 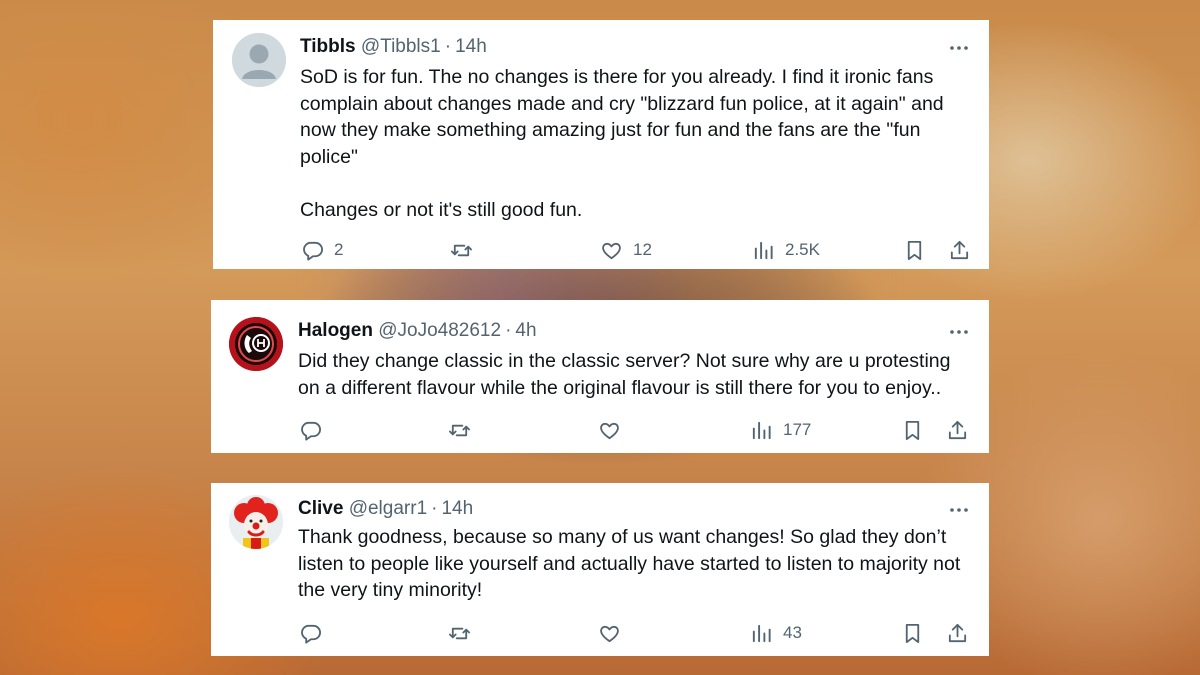 I want to click on tweet-actions: 43, so click(x=600, y=633).